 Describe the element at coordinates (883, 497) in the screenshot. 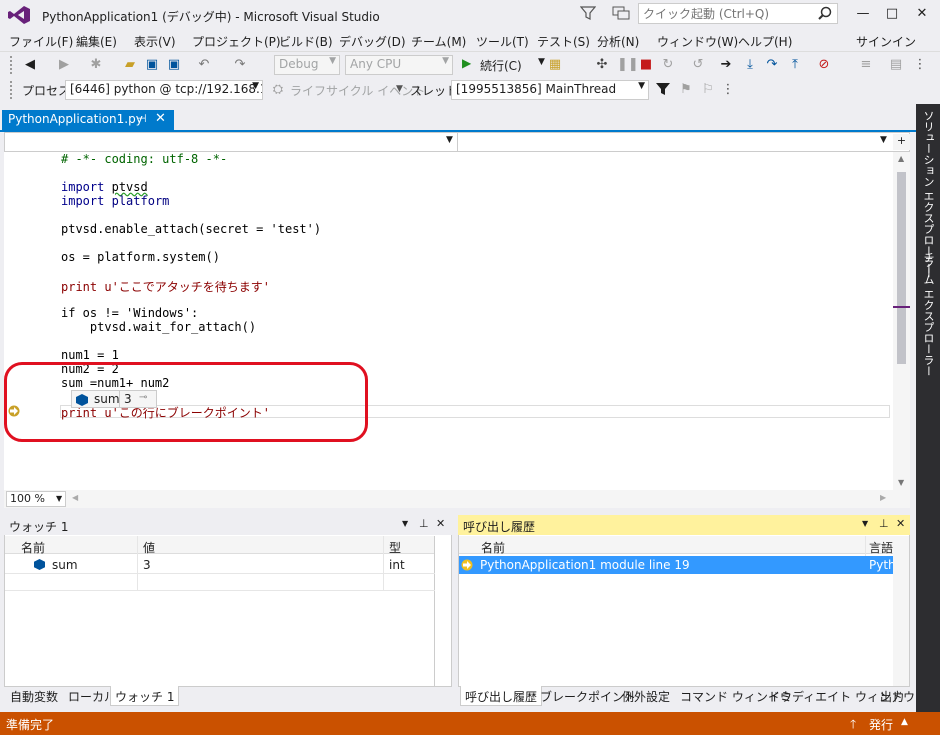

I see `scroll-right-icon: ▶` at that location.